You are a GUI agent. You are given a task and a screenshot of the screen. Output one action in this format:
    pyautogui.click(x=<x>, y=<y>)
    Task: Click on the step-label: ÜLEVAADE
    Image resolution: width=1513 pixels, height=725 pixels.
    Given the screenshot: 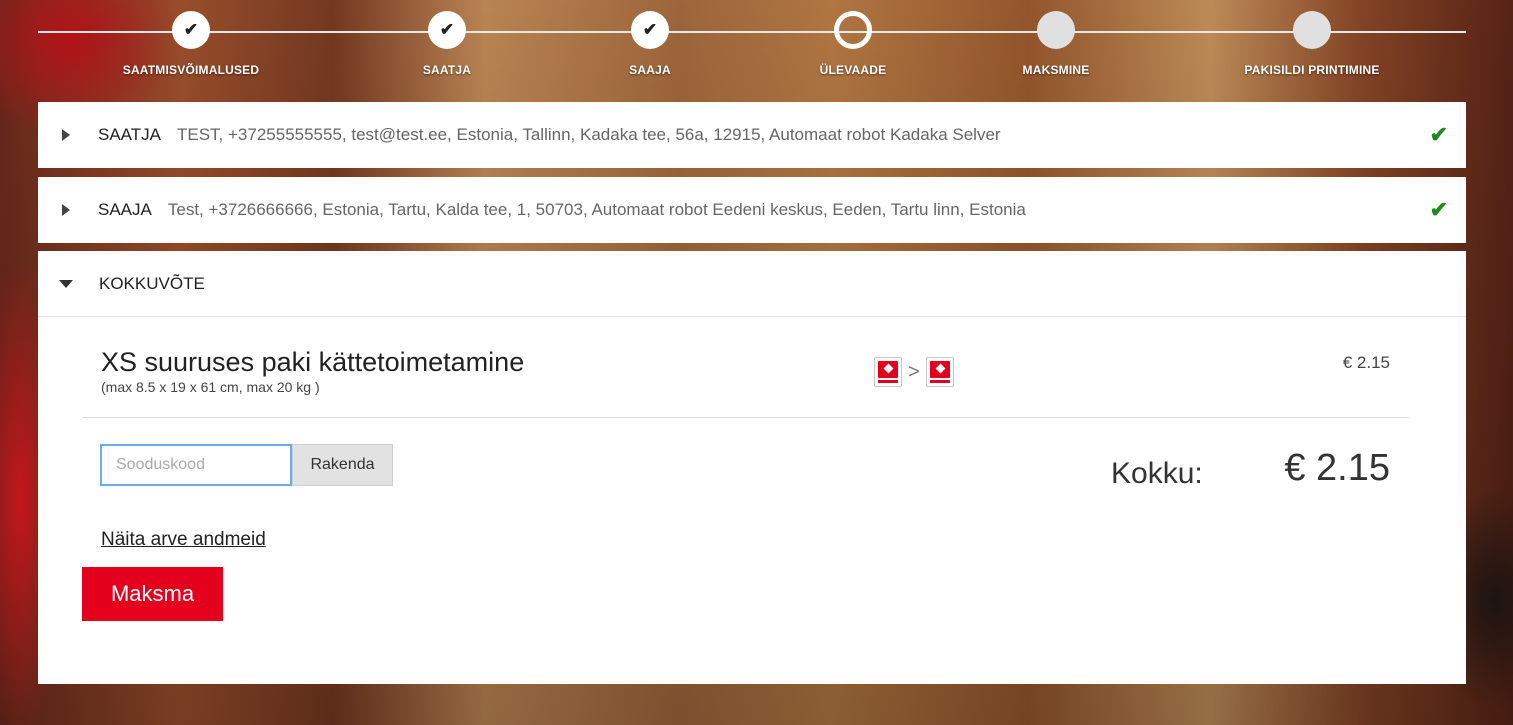 What is the action you would take?
    pyautogui.click(x=853, y=70)
    